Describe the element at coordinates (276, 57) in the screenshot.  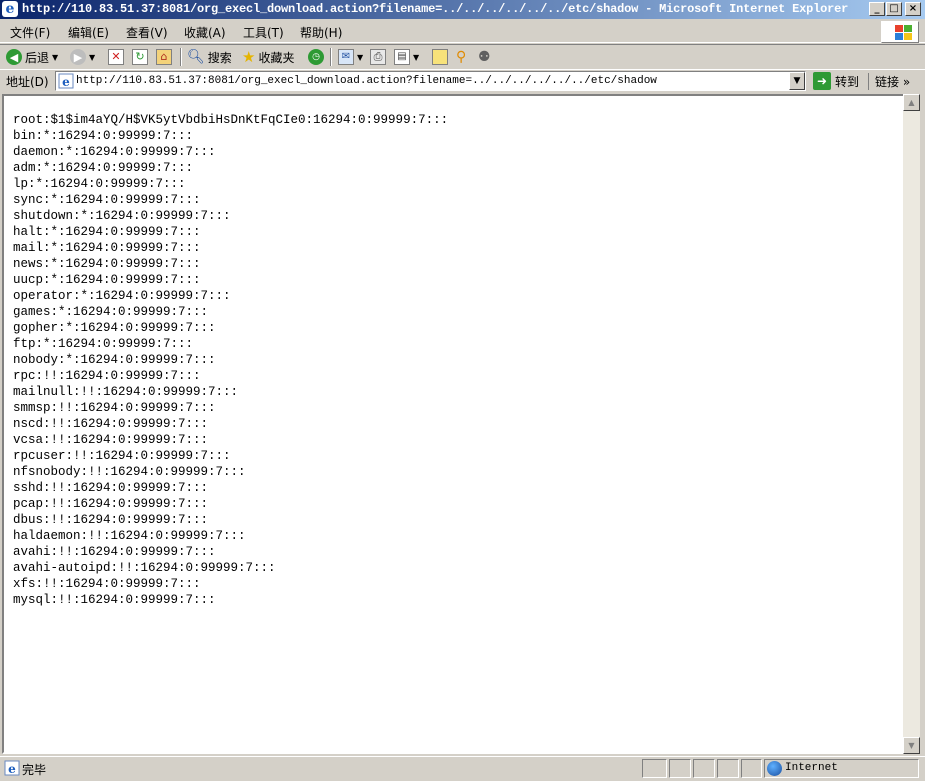
I see `favorites-label: 收藏夹` at that location.